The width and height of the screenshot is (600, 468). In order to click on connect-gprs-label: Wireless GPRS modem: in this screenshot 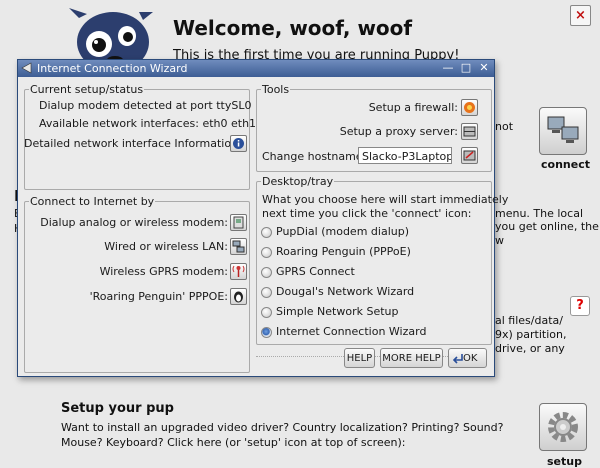, I will do `click(163, 271)`.